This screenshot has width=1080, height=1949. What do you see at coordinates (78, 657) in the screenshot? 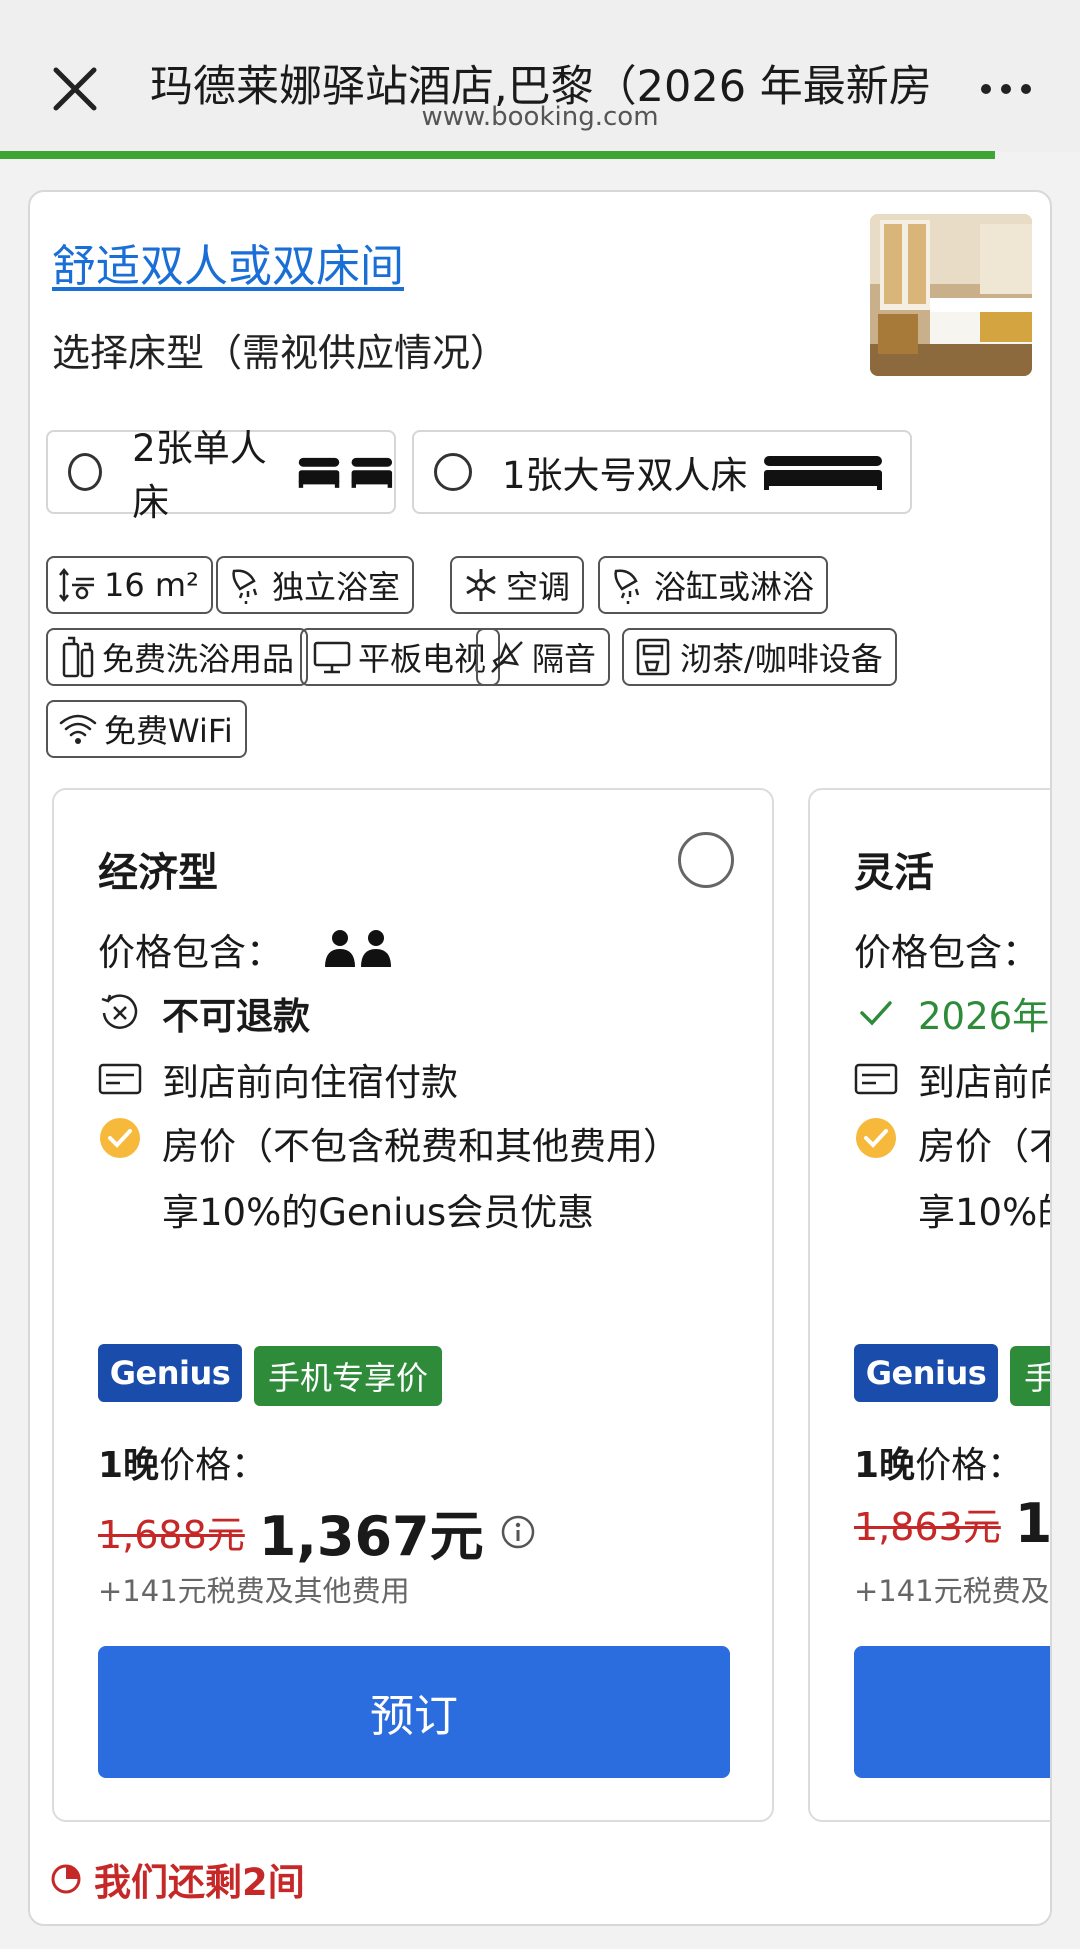
I see `toiletries-icon` at bounding box center [78, 657].